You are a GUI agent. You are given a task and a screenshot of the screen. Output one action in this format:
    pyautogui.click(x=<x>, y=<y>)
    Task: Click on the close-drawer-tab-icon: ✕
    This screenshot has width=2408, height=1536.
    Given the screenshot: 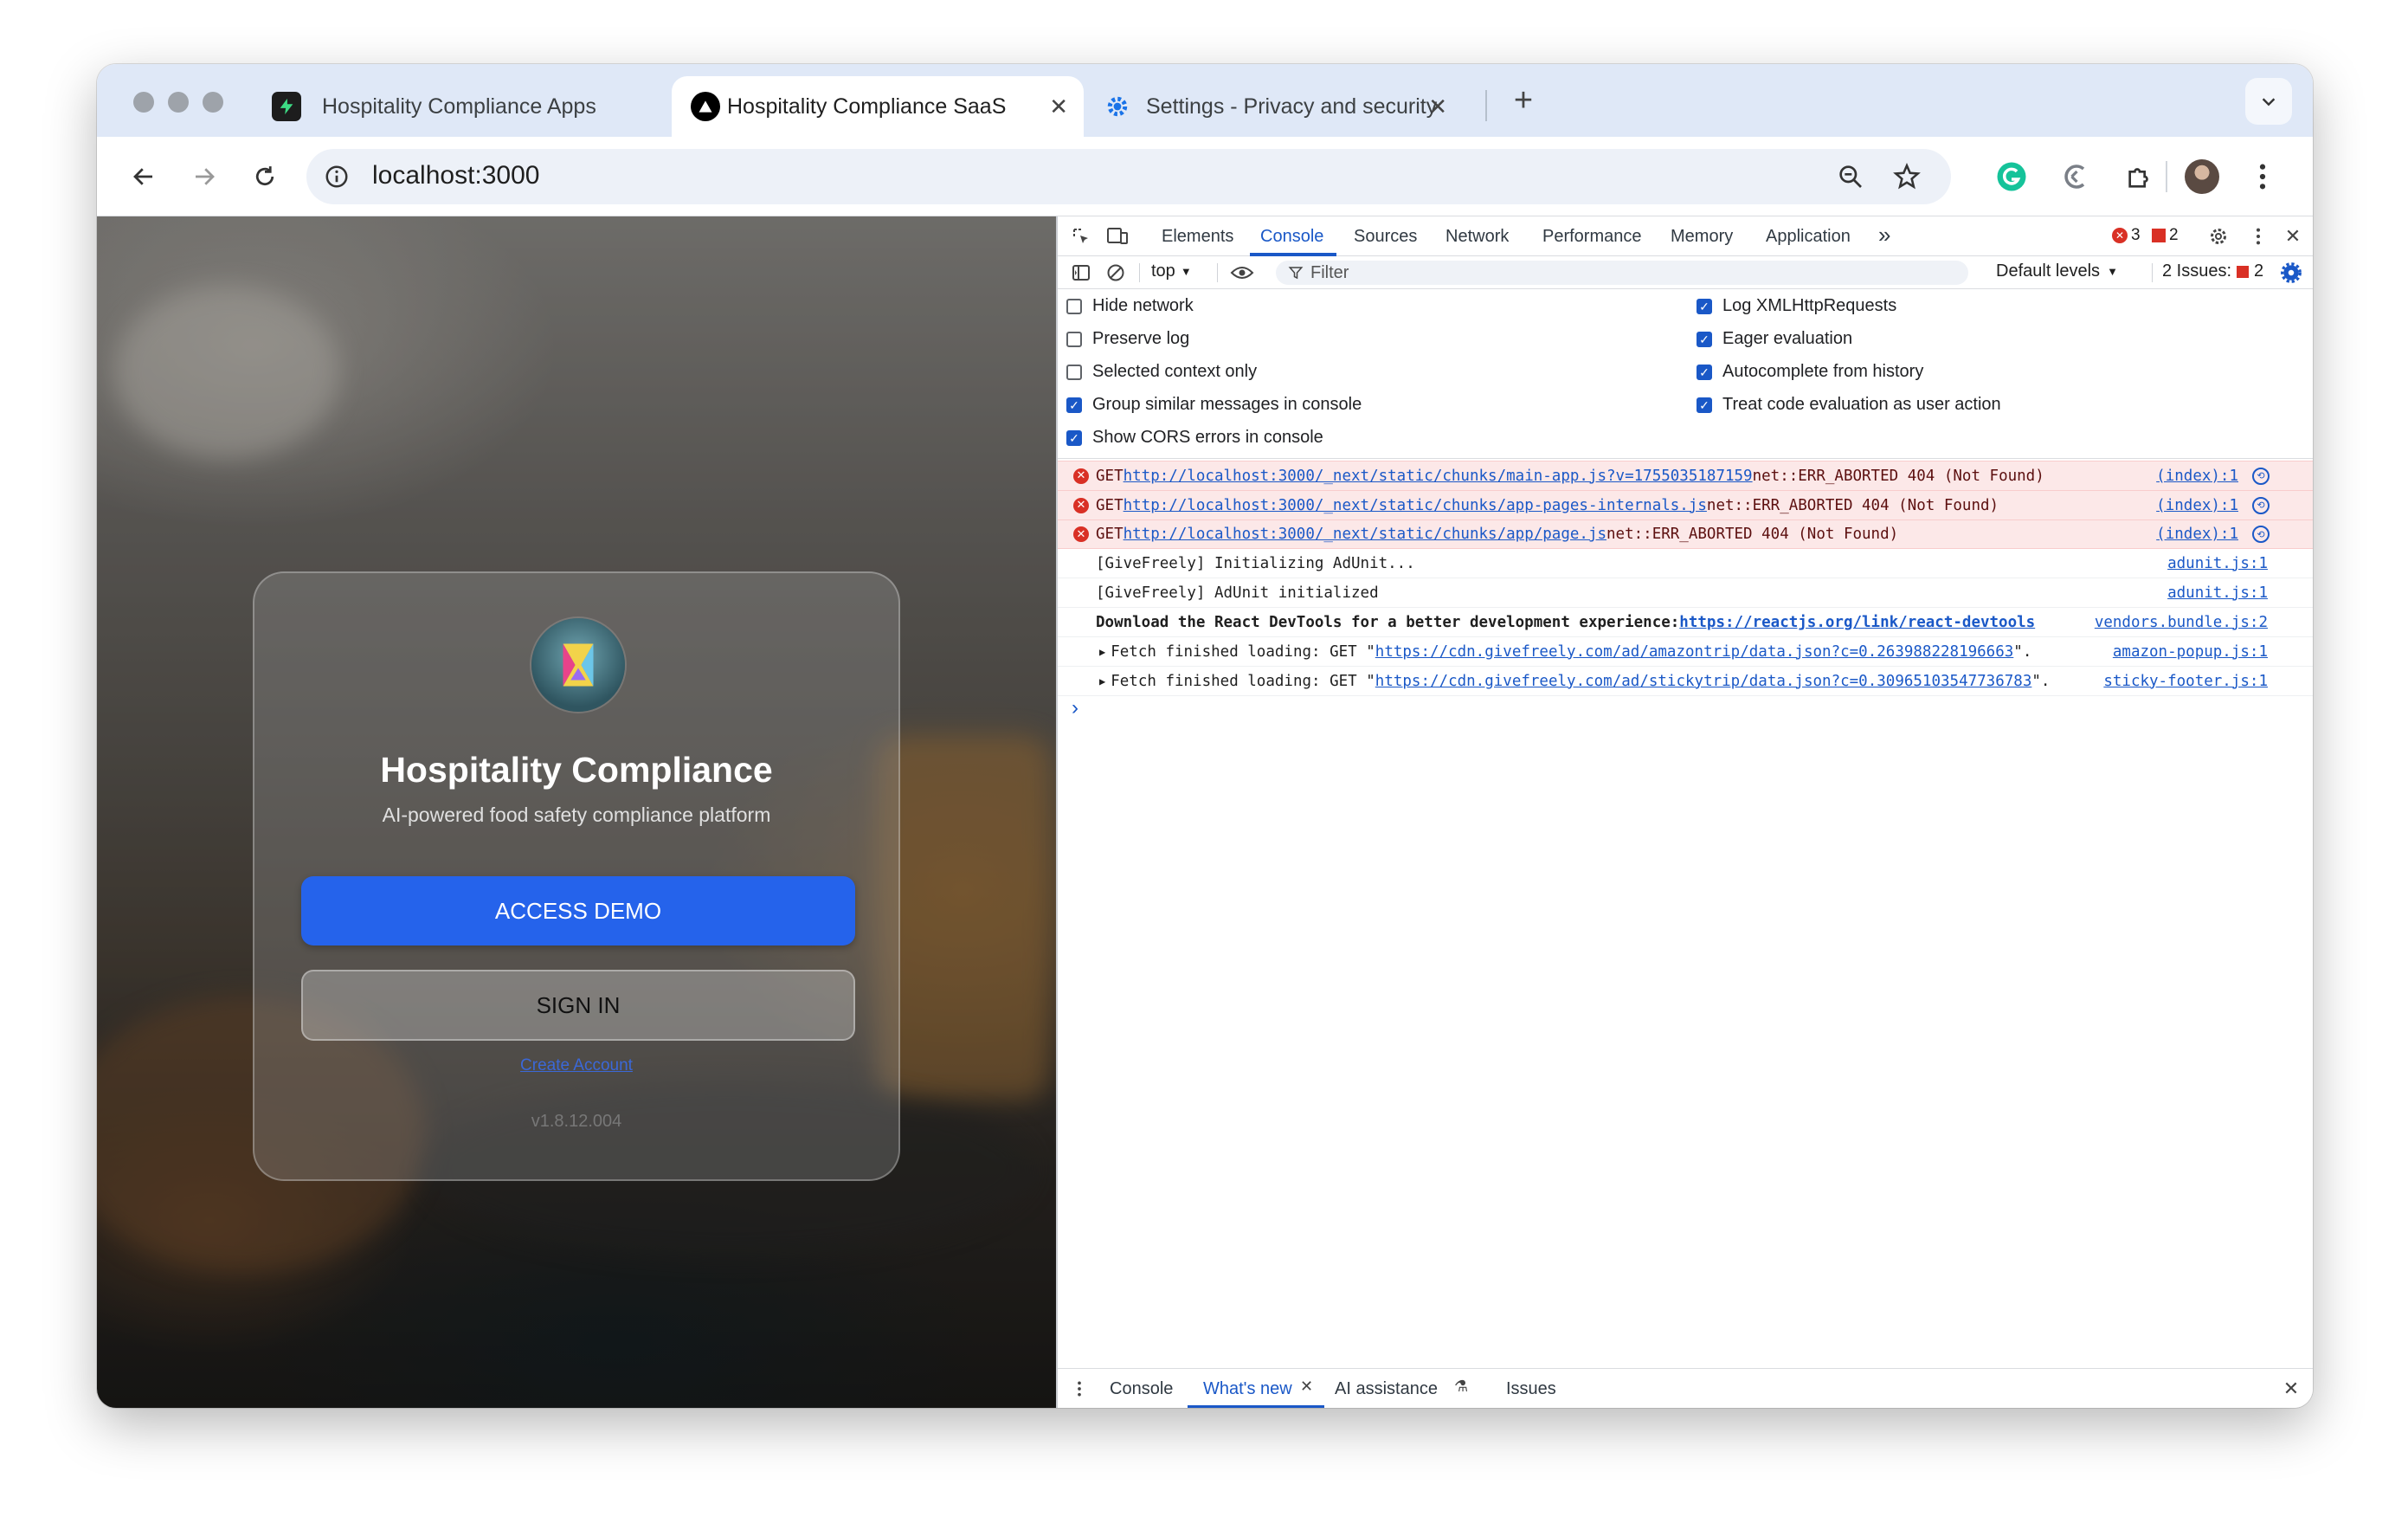 What is the action you would take?
    pyautogui.click(x=1306, y=1387)
    